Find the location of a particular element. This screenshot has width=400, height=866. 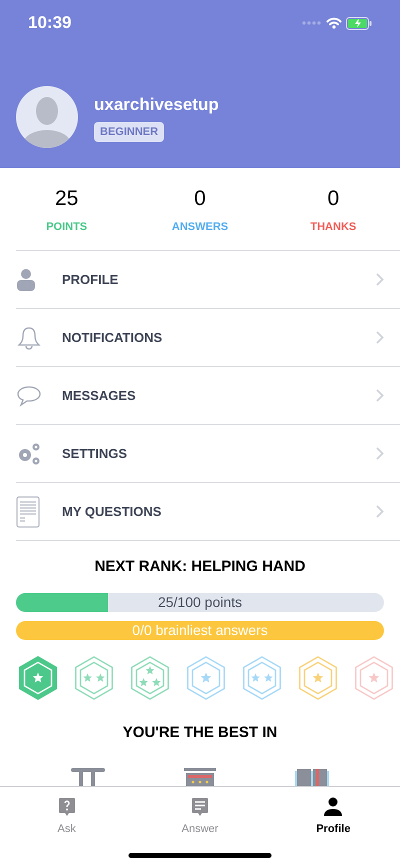

menu-label: MY QUESTIONS is located at coordinates (112, 511).